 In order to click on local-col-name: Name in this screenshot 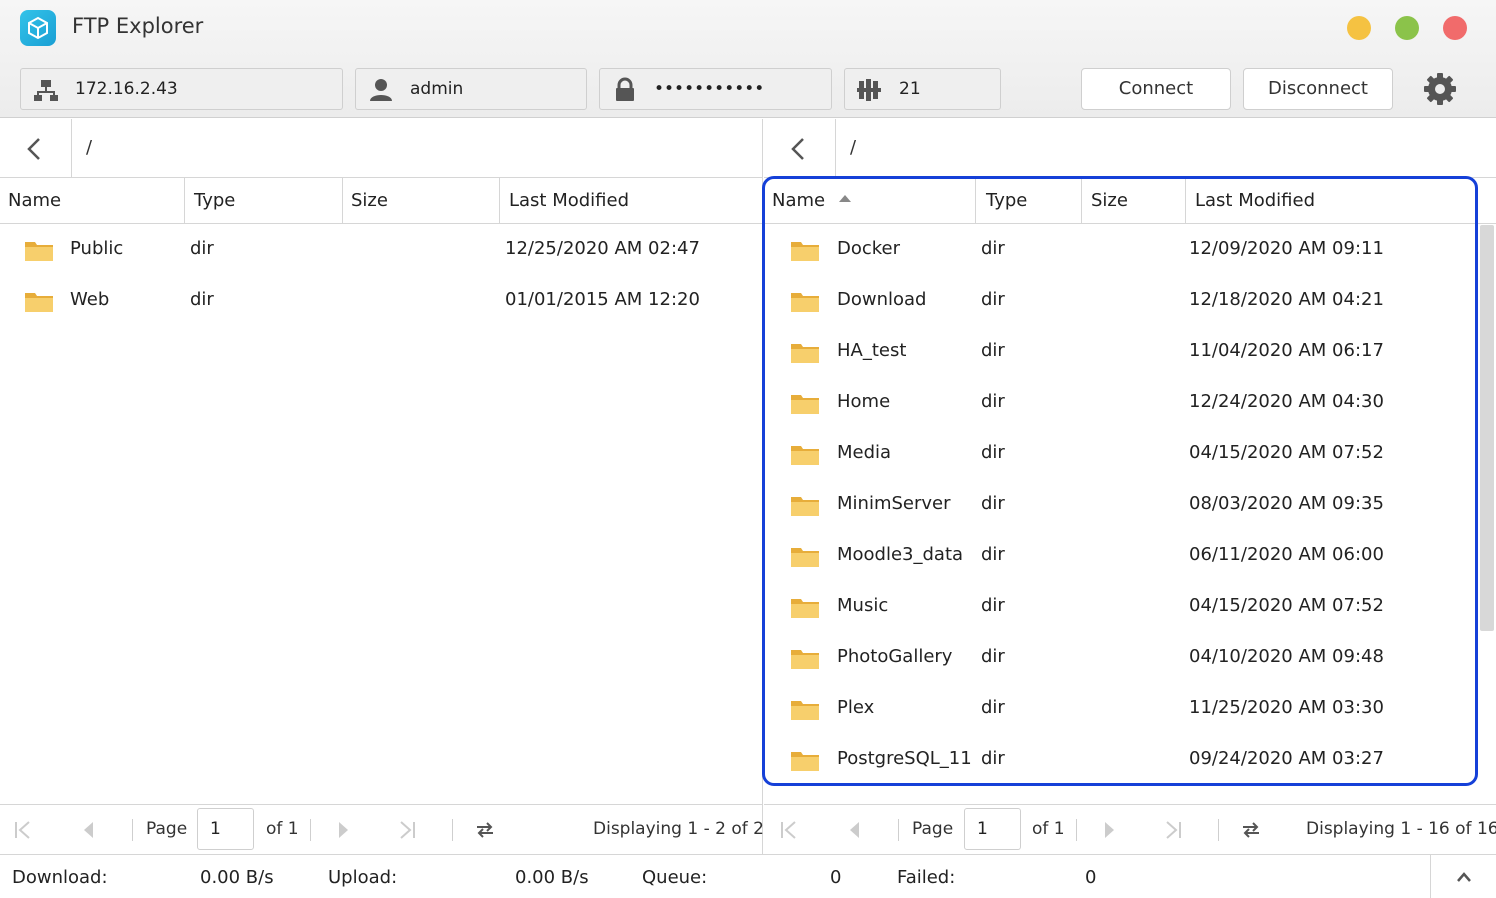, I will do `click(92, 200)`.